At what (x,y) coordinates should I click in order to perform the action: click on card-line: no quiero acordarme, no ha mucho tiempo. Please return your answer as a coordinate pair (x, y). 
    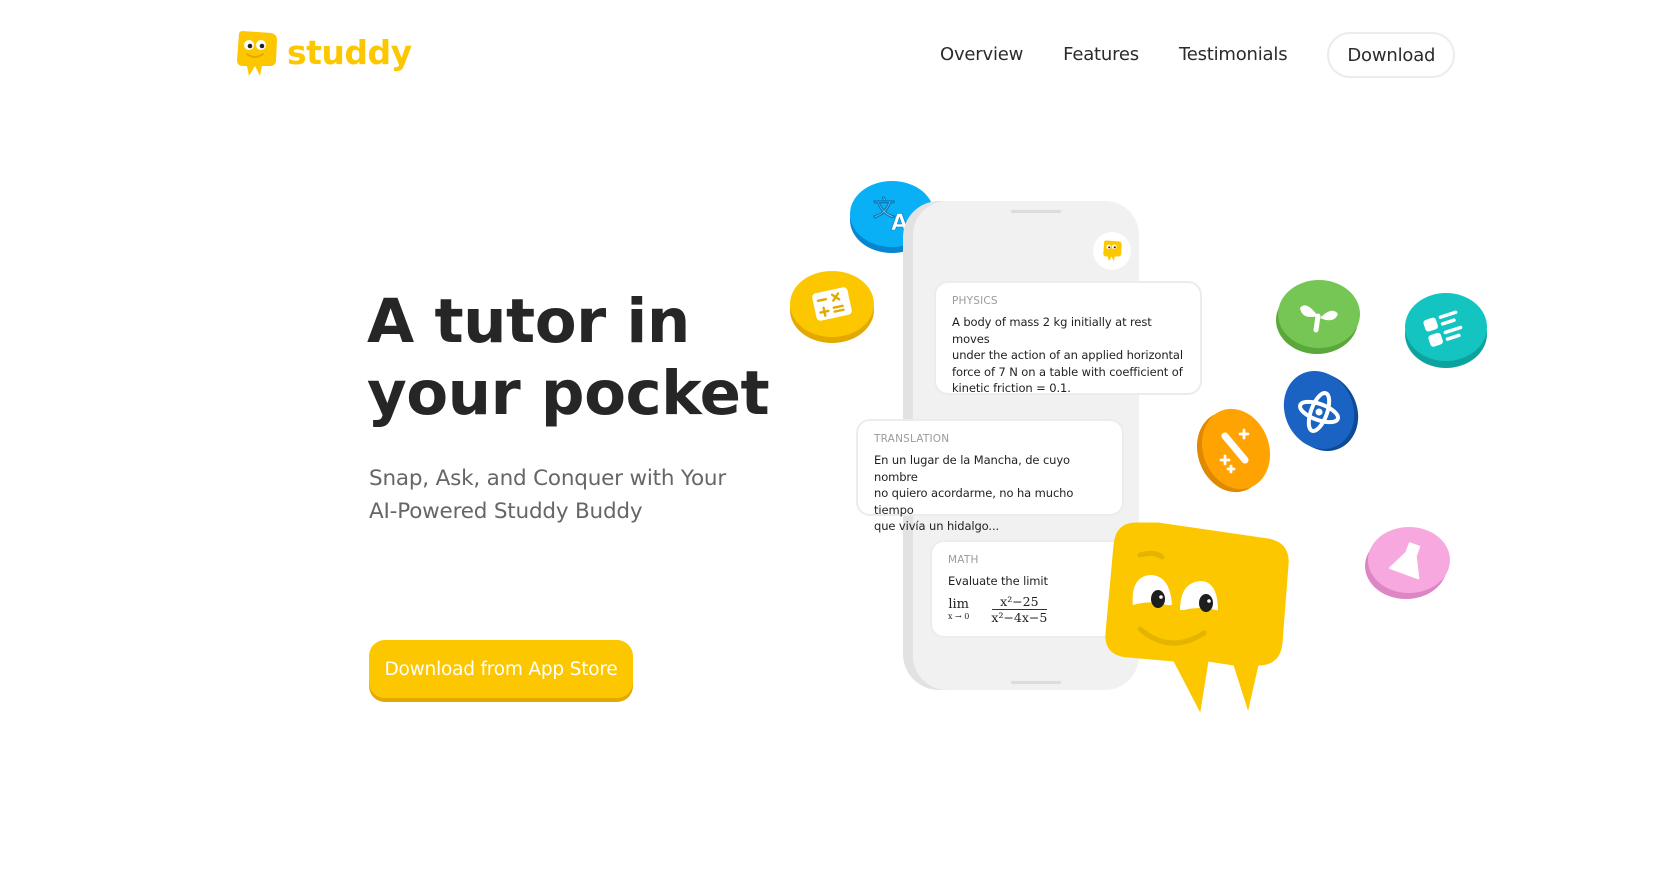
    Looking at the image, I should click on (974, 501).